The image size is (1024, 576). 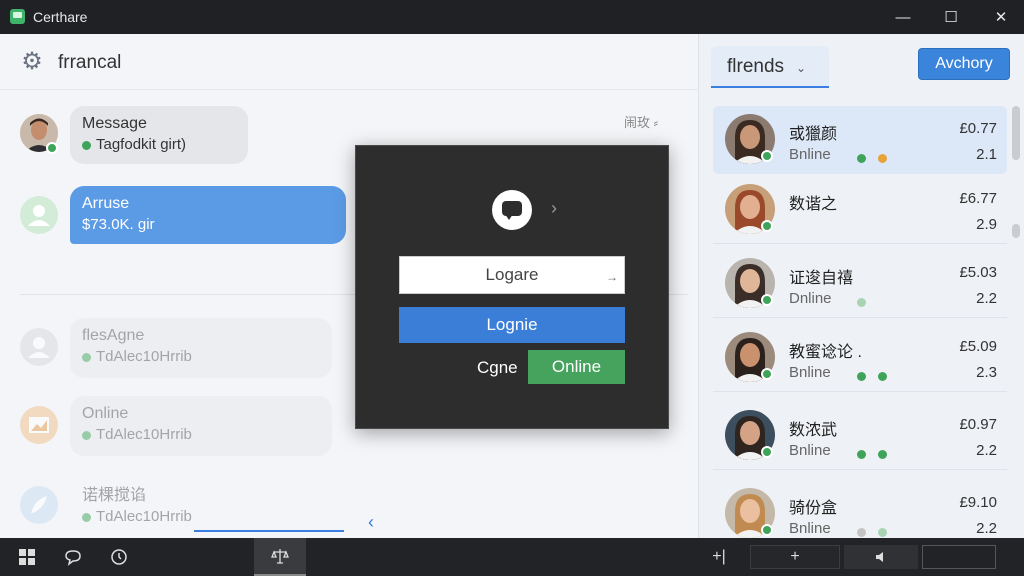 I want to click on message-title: Arruse, so click(x=106, y=203).